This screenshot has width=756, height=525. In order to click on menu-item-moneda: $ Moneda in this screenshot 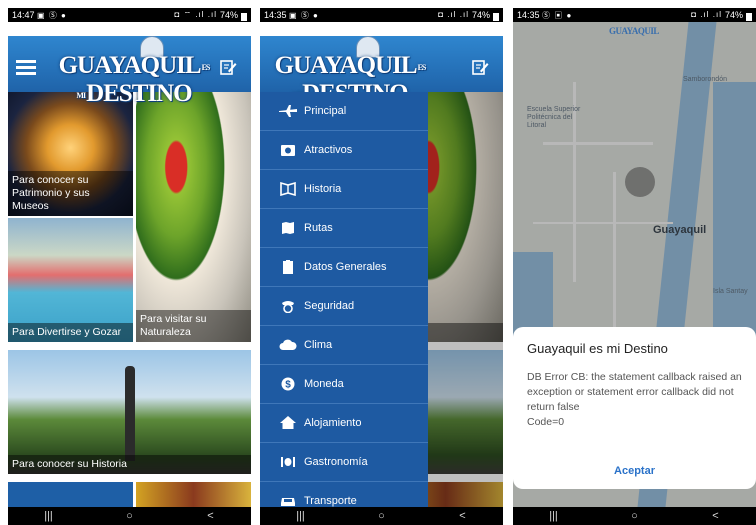, I will do `click(344, 384)`.